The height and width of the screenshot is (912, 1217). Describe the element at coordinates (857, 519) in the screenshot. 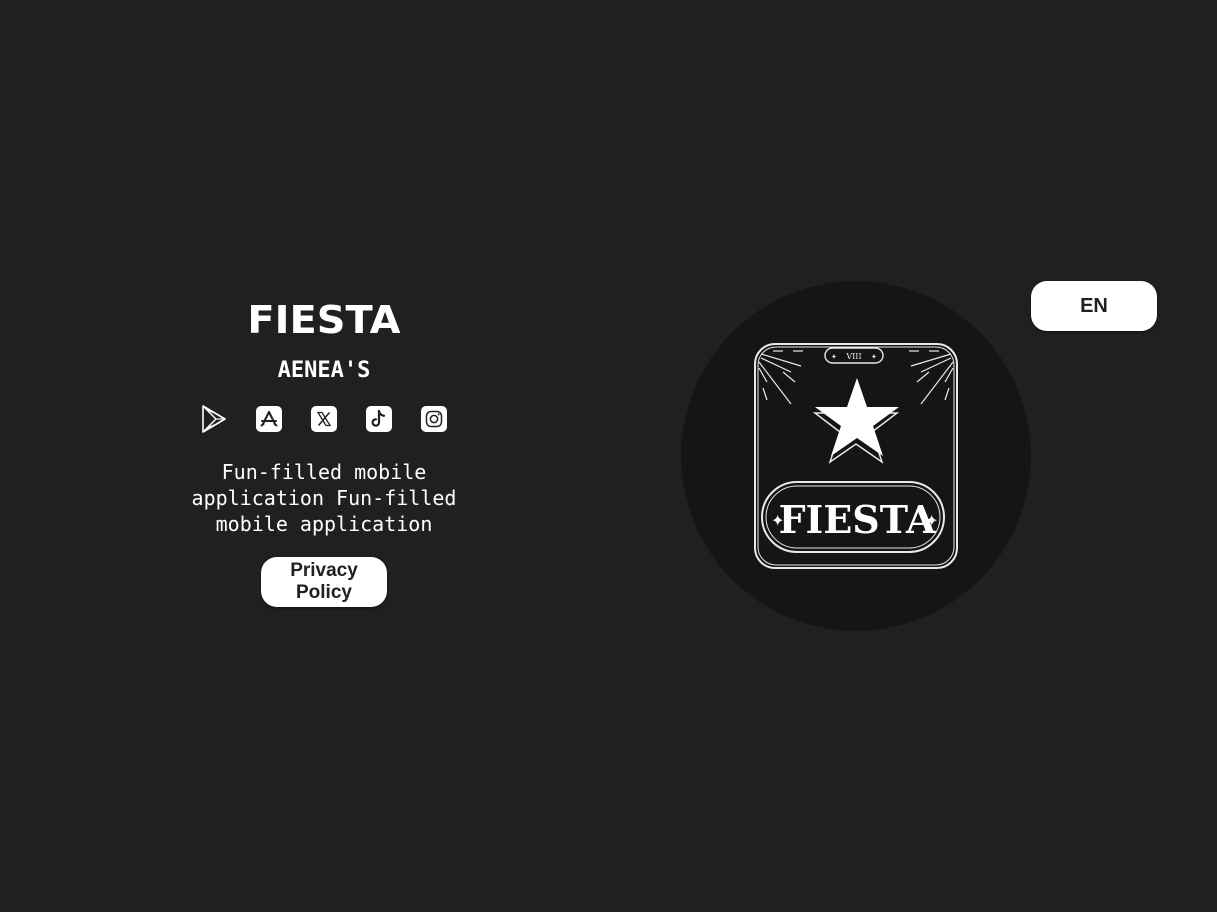

I see `app-icon-title: FIESTA` at that location.